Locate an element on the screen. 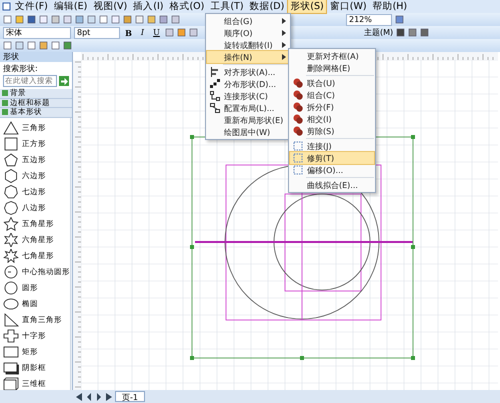  menu-item: 组合(G) is located at coordinates (248, 21).